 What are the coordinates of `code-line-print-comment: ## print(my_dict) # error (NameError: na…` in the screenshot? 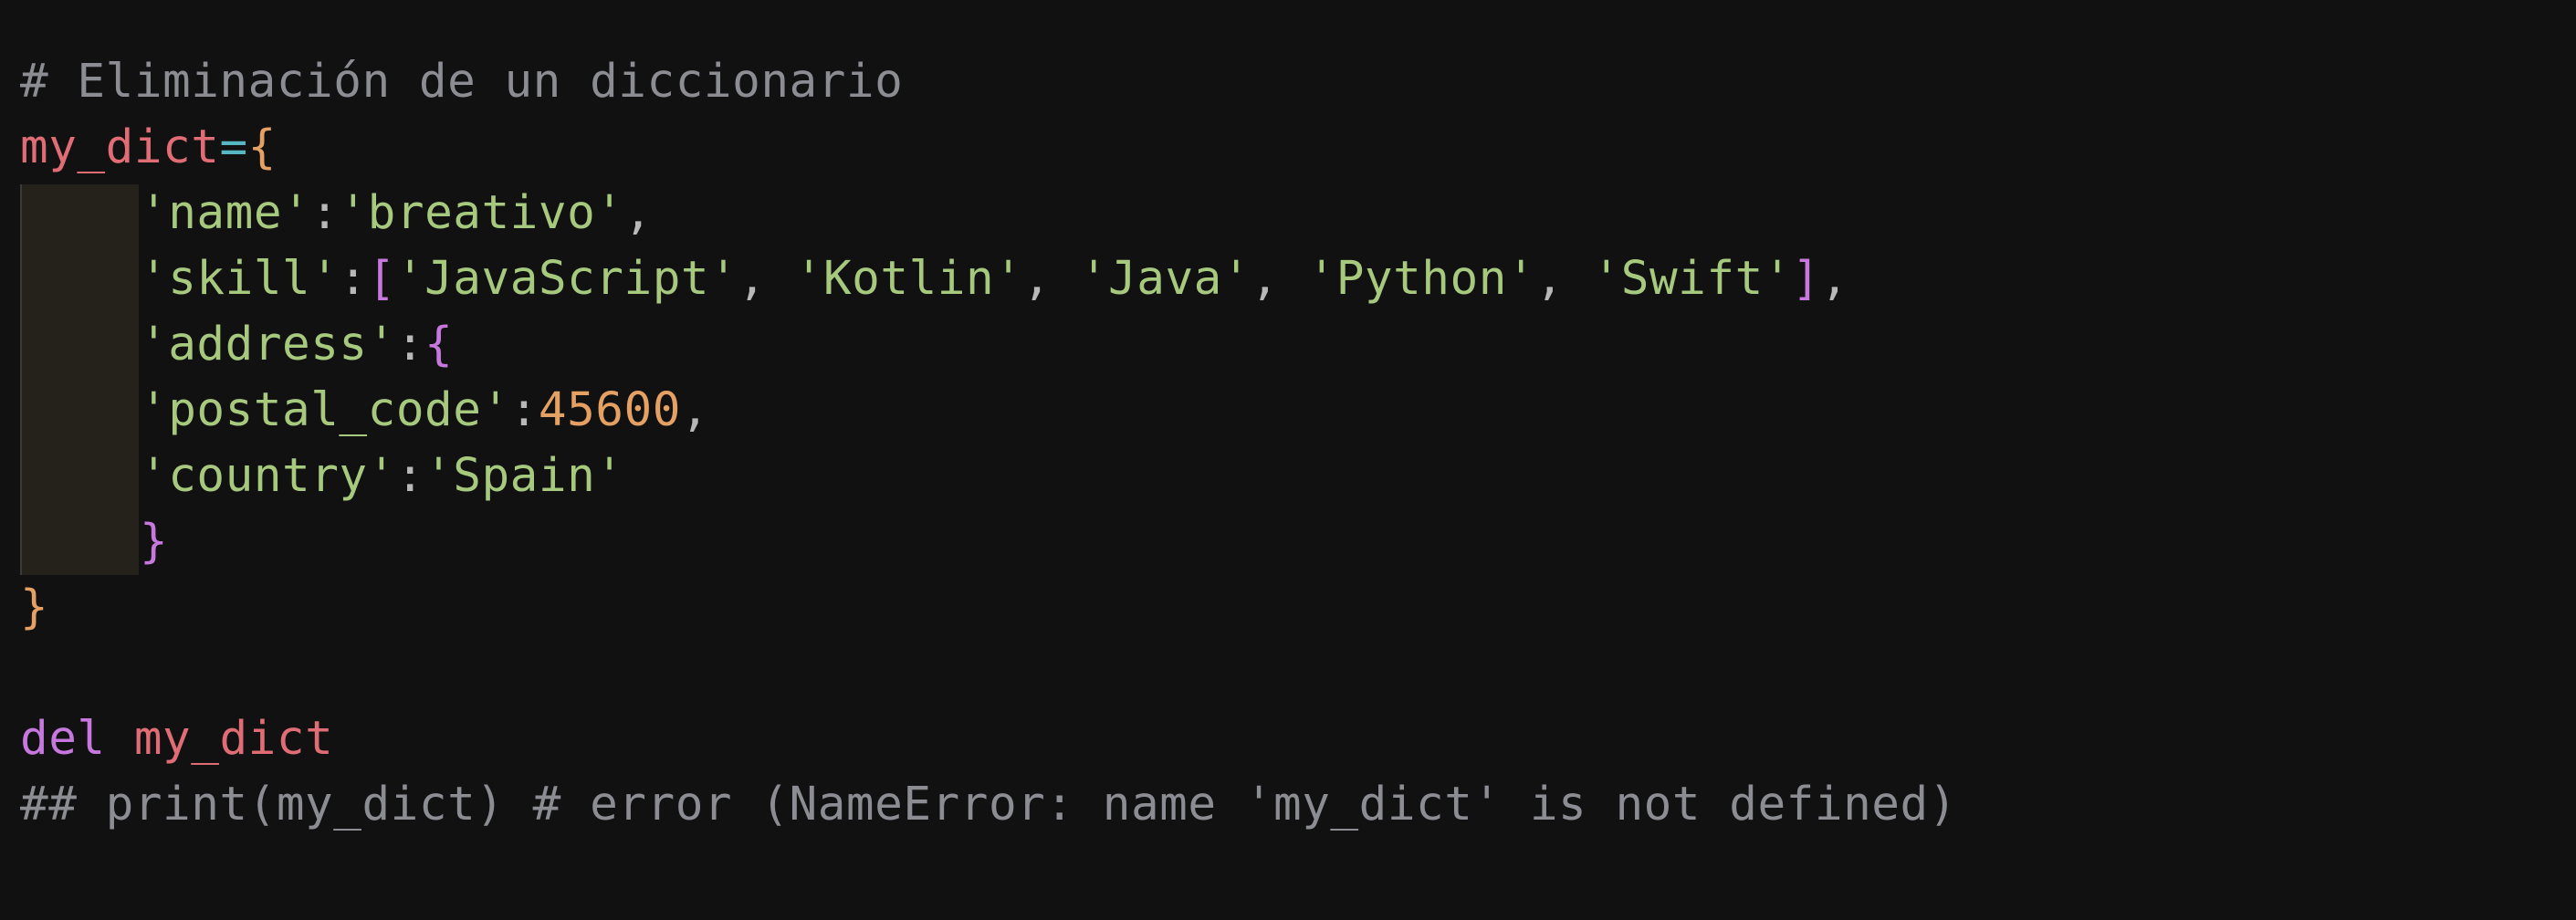 It's located at (988, 805).